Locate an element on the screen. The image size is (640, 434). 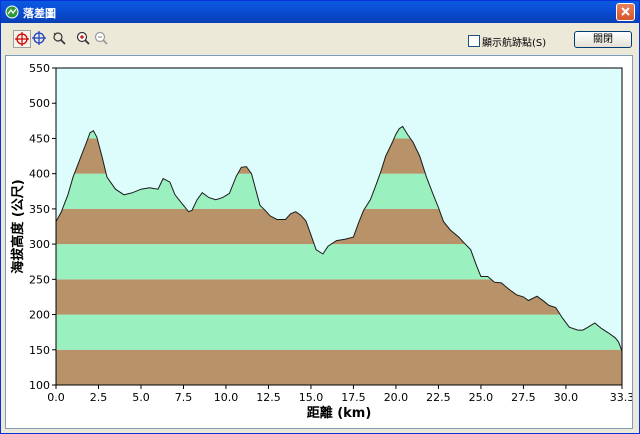
close-button: 關閉 is located at coordinates (603, 39).